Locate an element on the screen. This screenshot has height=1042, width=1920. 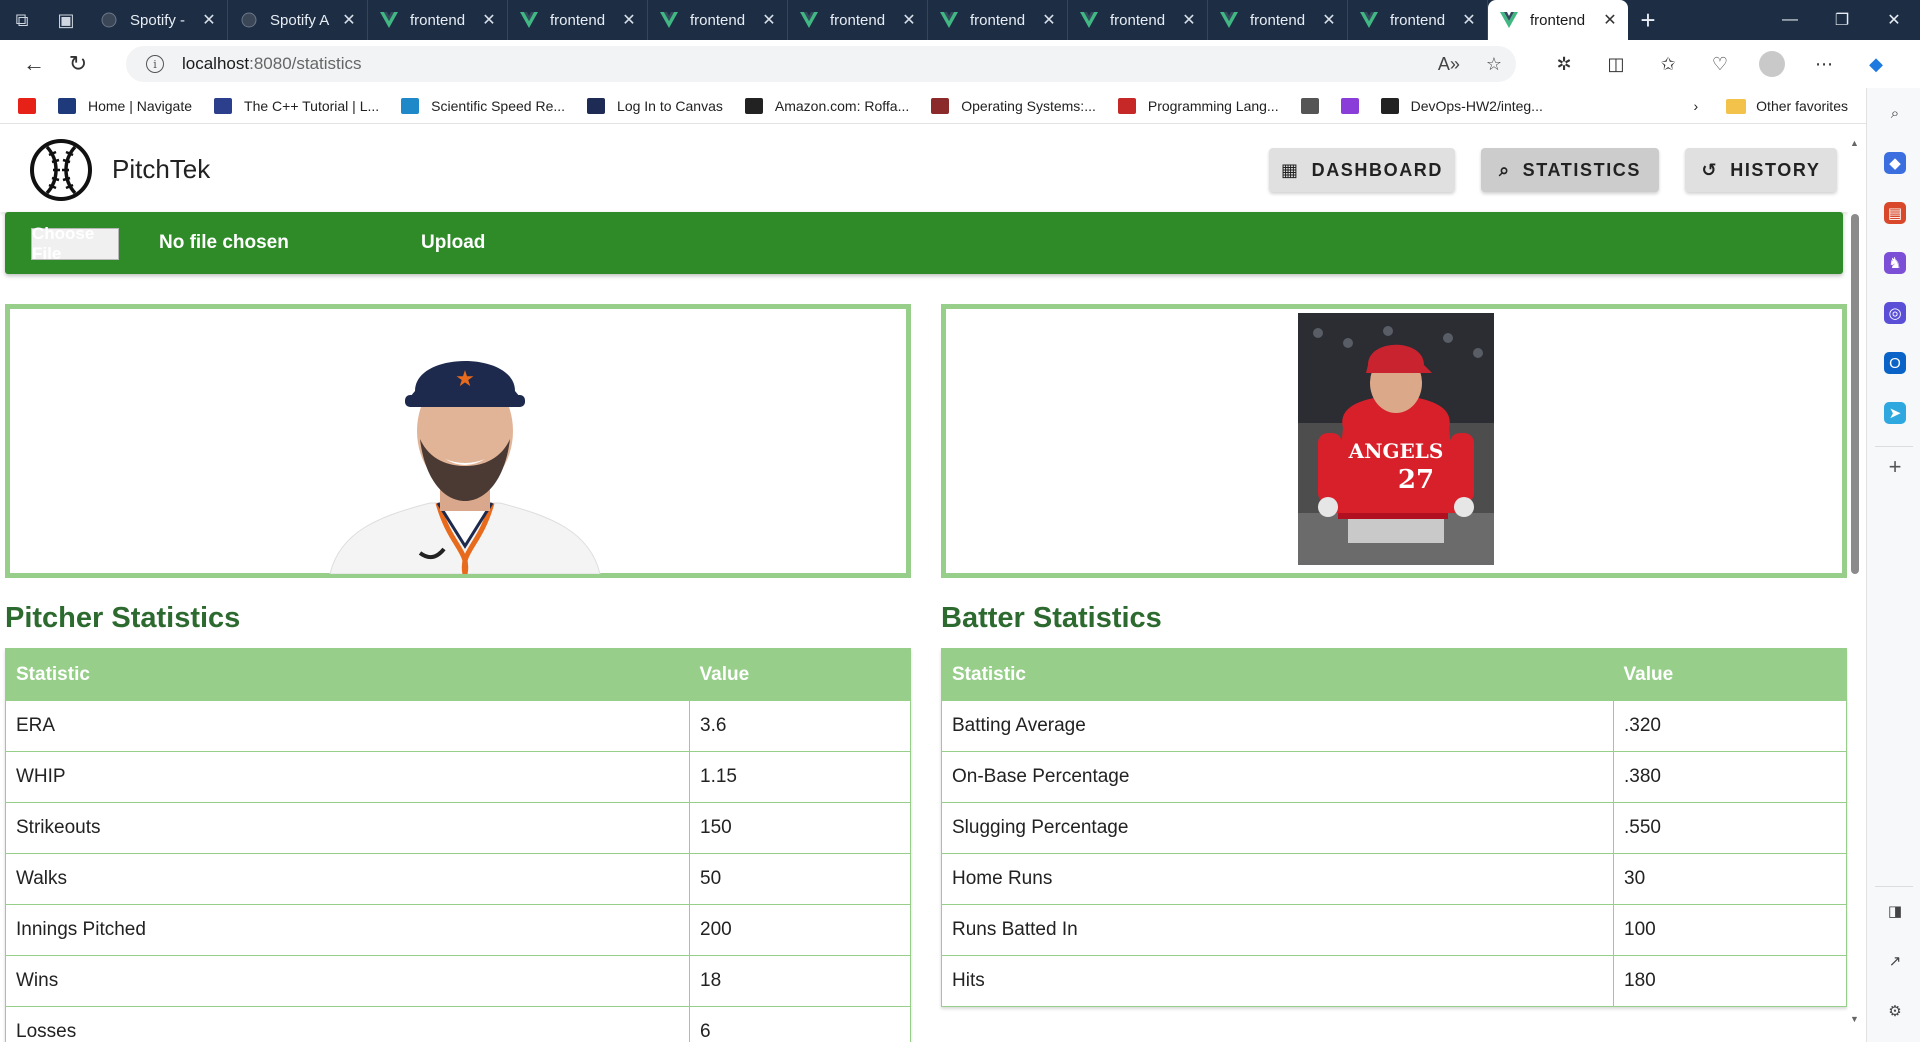
upload-button: Upload is located at coordinates (453, 243).